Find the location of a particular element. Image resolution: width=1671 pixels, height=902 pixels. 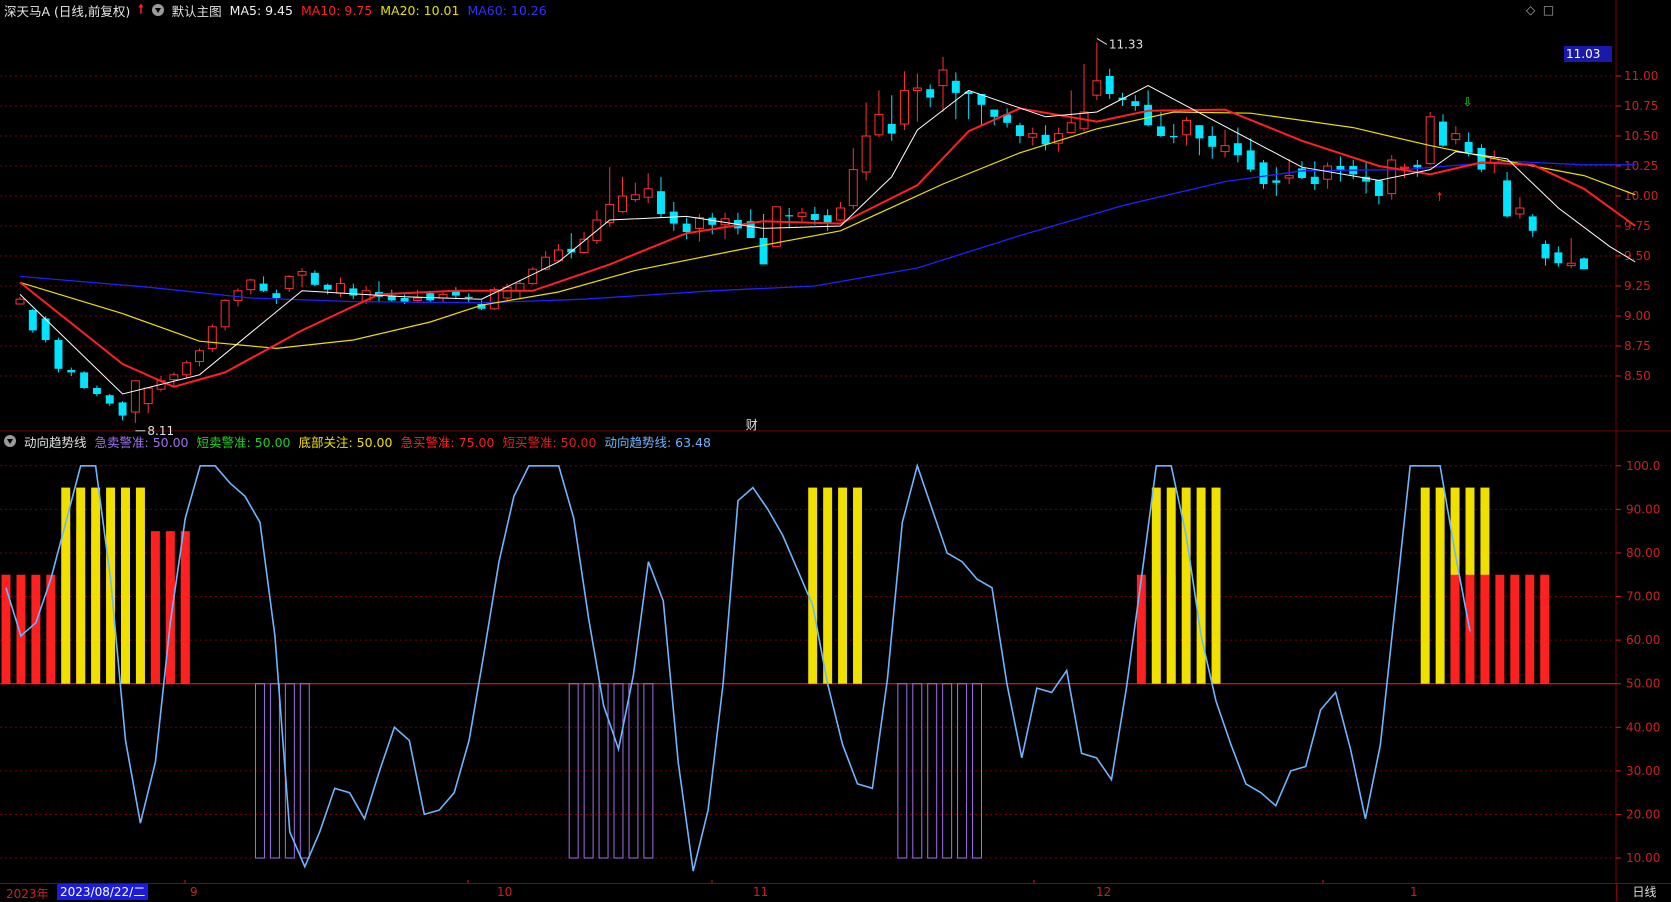

year-label: 2023年 is located at coordinates (27, 894).